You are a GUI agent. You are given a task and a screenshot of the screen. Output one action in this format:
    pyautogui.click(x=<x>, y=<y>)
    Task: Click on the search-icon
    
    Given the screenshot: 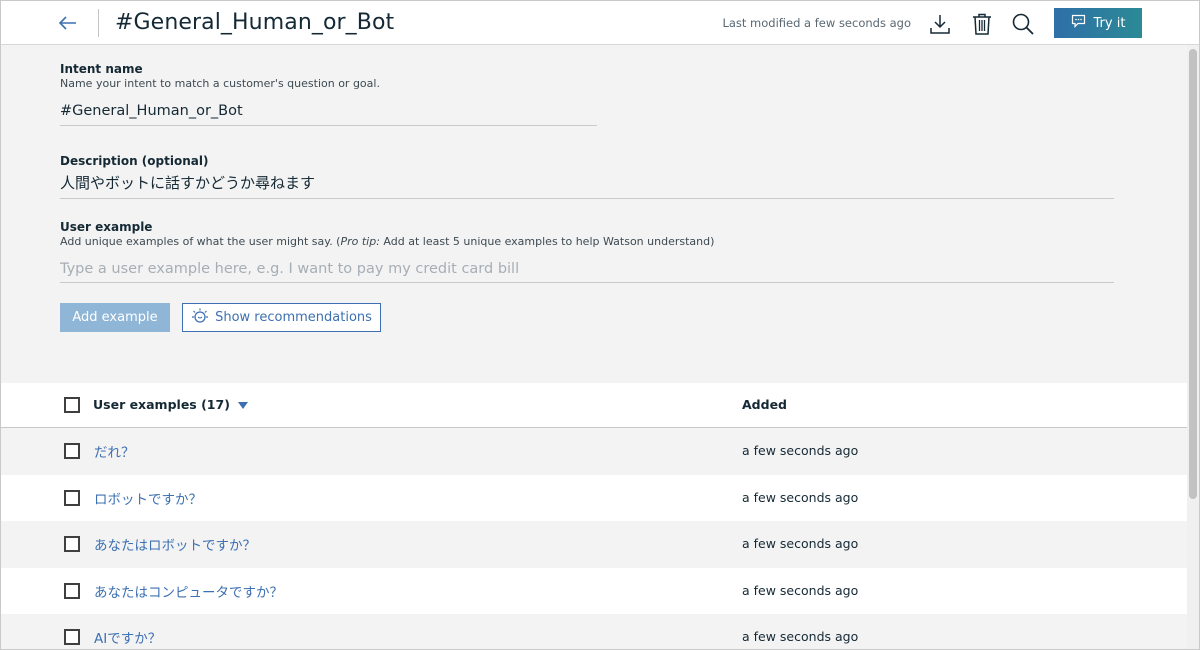 What is the action you would take?
    pyautogui.click(x=1023, y=24)
    